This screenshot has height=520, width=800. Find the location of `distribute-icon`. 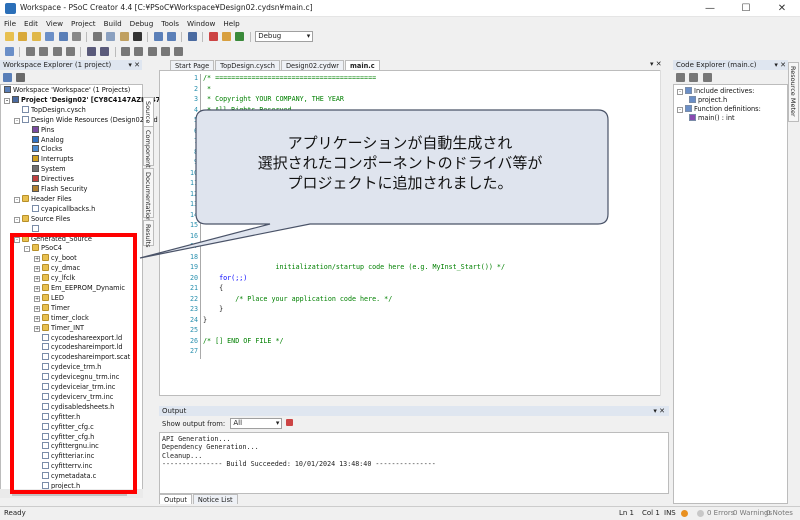

distribute-icon is located at coordinates (44, 51).